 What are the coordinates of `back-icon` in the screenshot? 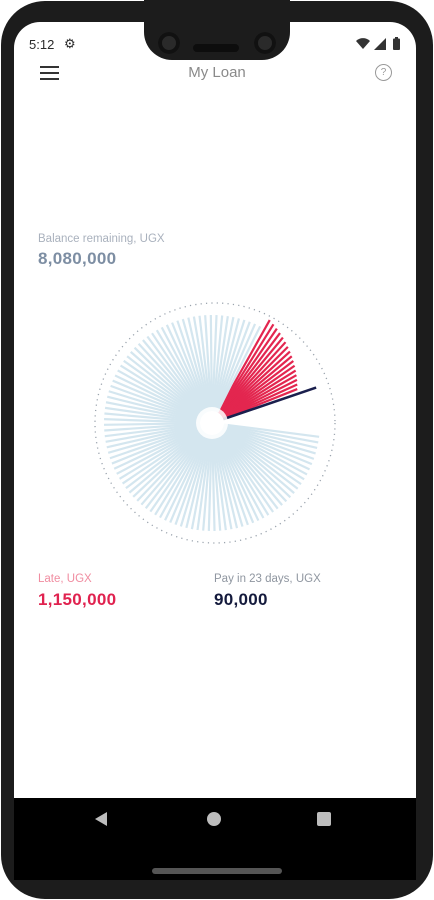 It's located at (101, 819).